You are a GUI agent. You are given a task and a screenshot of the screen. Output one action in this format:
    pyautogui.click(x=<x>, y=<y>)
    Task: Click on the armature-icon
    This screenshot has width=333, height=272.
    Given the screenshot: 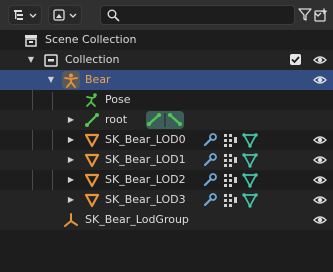 What is the action you would take?
    pyautogui.click(x=71, y=80)
    